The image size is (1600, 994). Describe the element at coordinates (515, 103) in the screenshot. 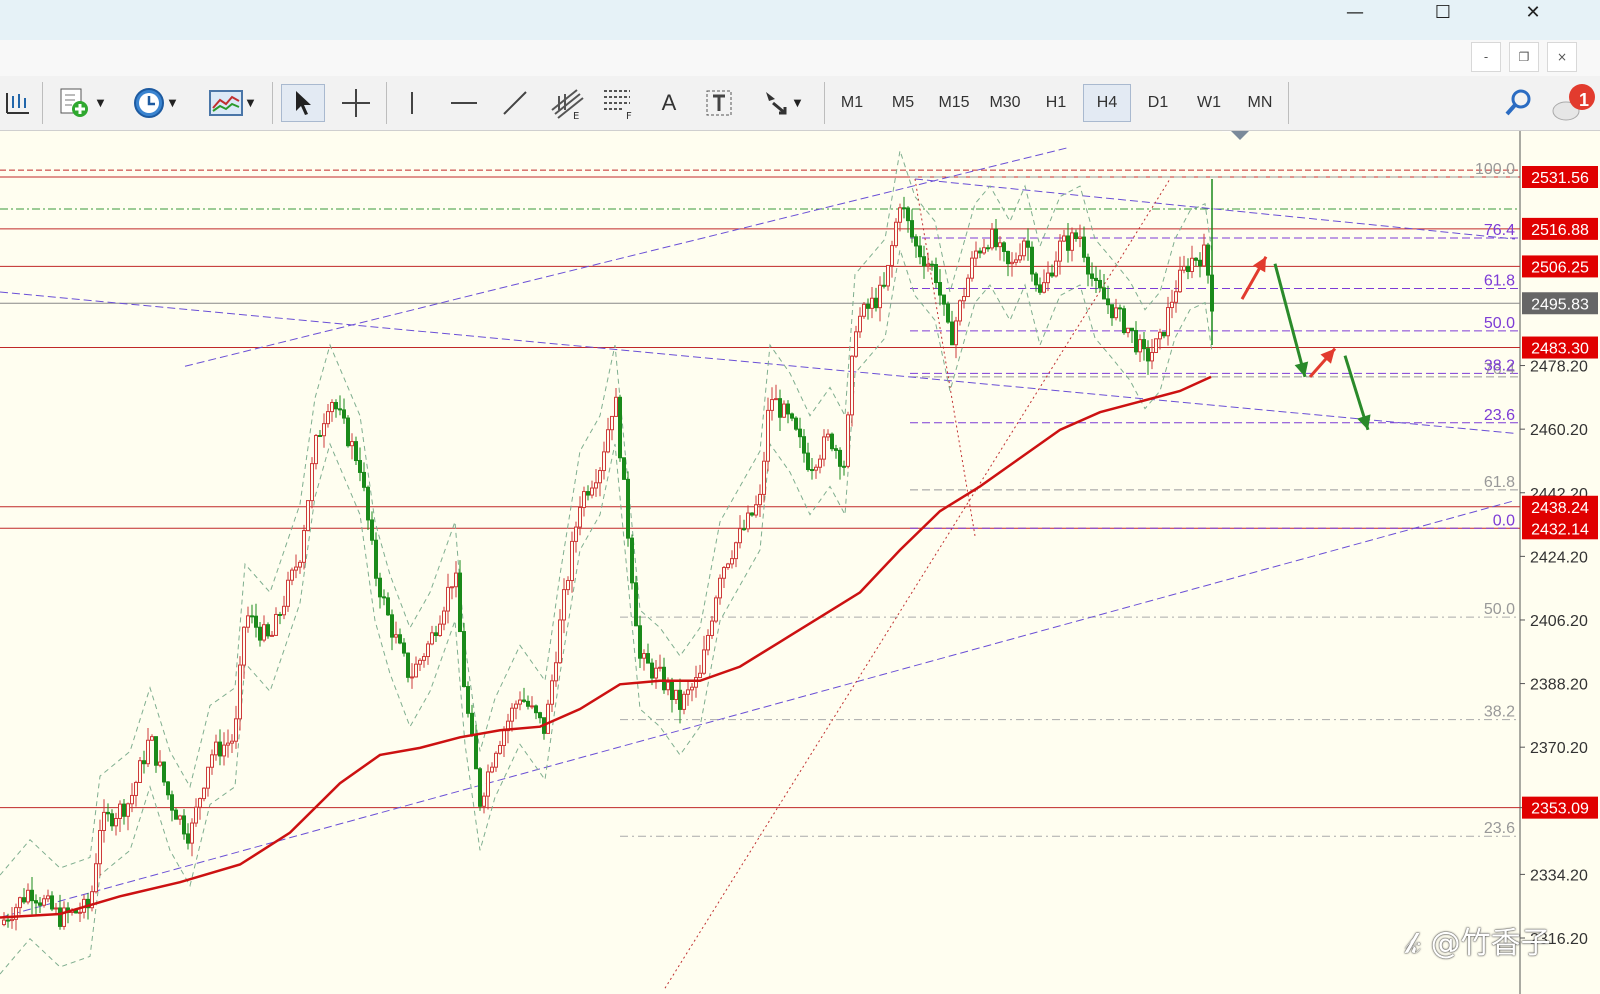

I see `trendline-button` at that location.